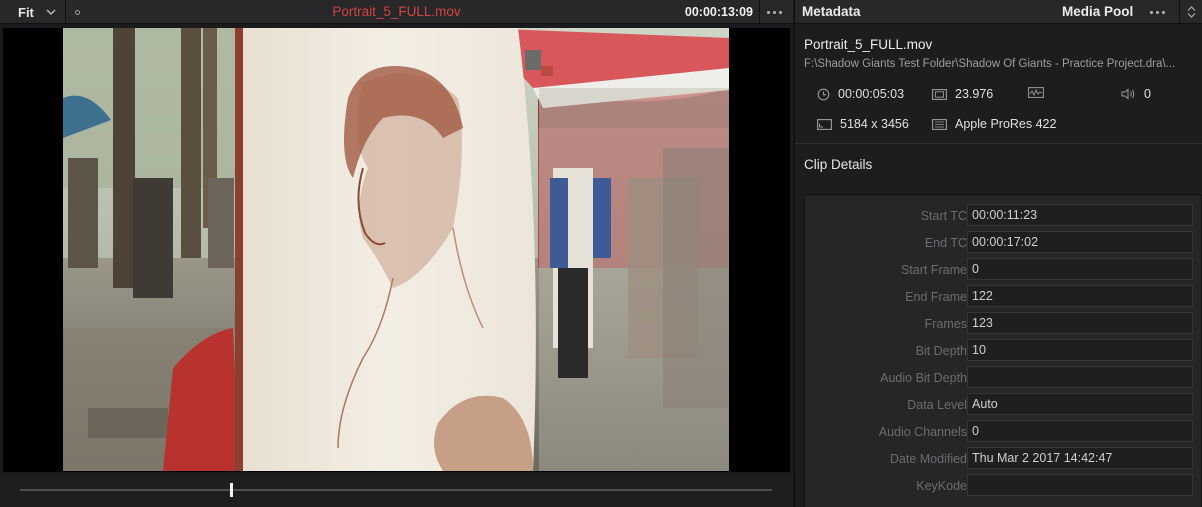 This screenshot has width=1202, height=507. I want to click on film-icon, so click(939, 94).